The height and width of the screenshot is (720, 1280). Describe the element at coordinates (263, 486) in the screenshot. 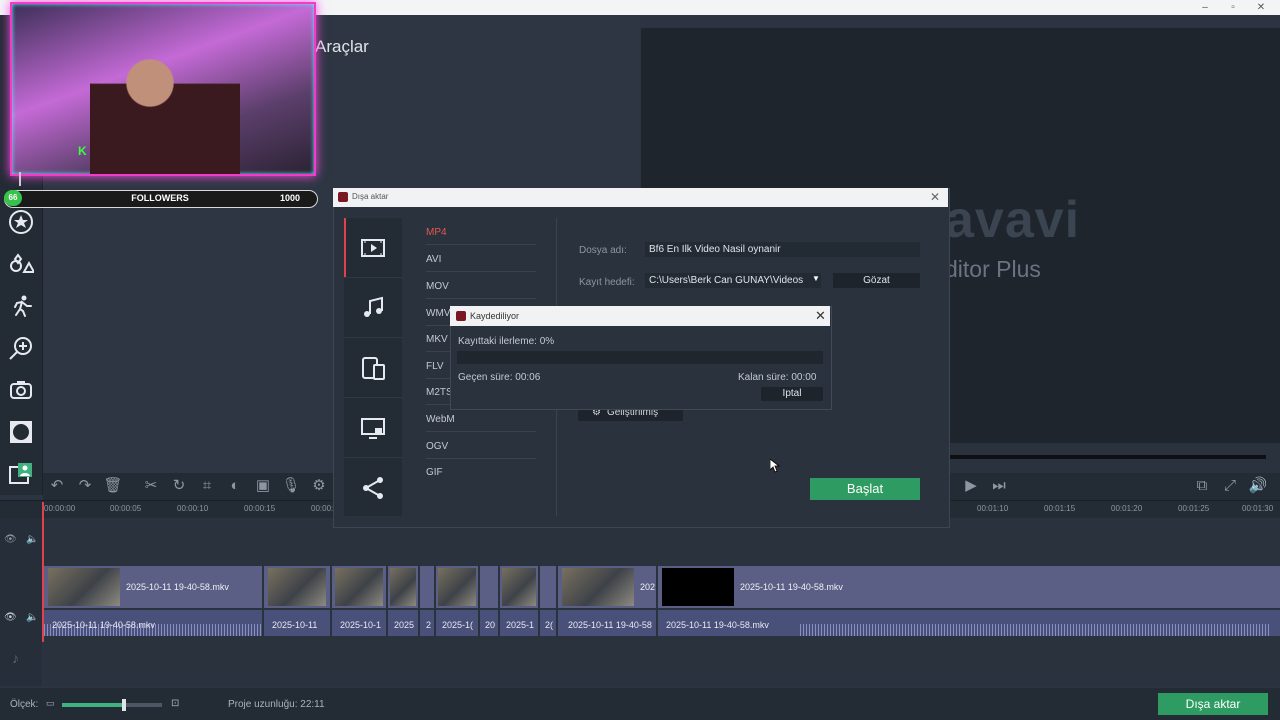

I see `image-icon: ▣` at that location.